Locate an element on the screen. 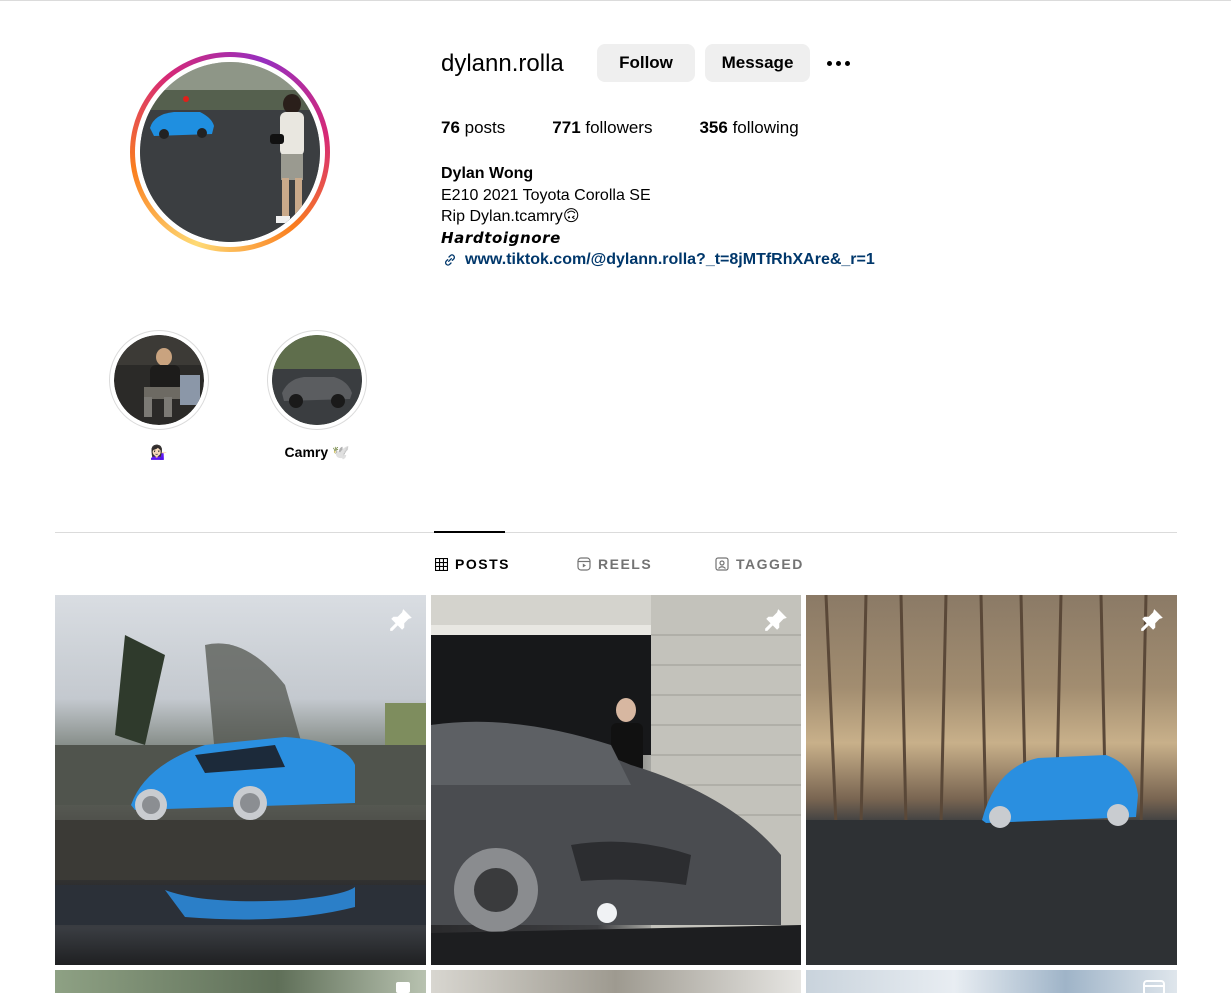 The image size is (1231, 993). tab-posts: POSTS is located at coordinates (472, 564).